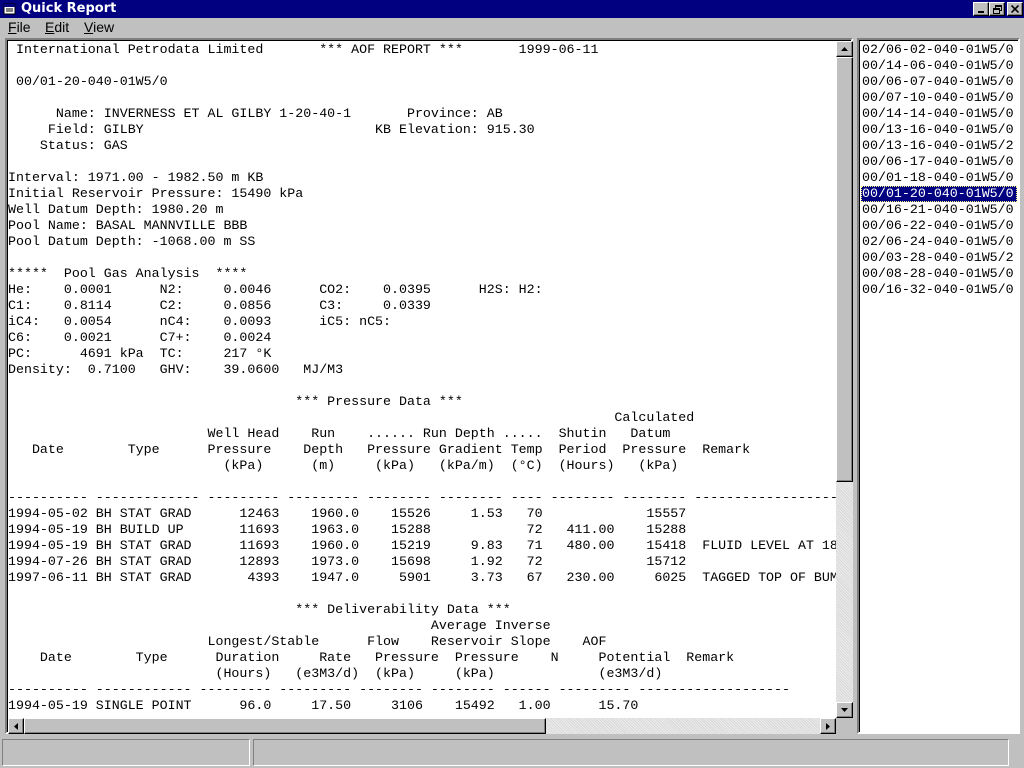 The image size is (1024, 768). I want to click on title-bar: Quick Report, so click(512, 9).